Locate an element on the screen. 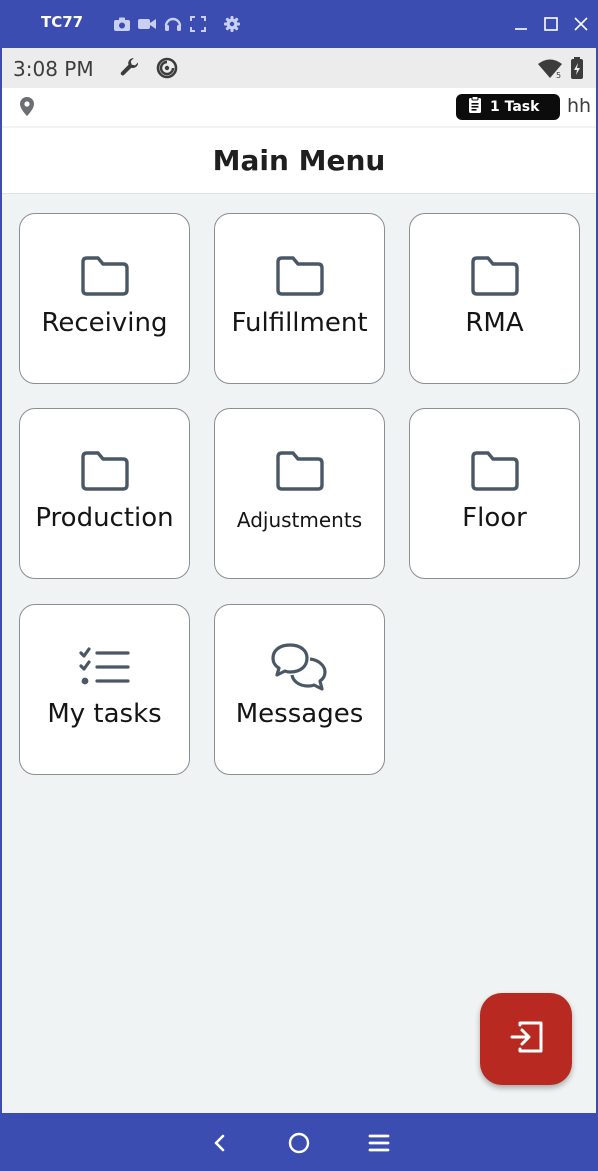  android-status-bar: 3:08 PM 5 is located at coordinates (299, 68).